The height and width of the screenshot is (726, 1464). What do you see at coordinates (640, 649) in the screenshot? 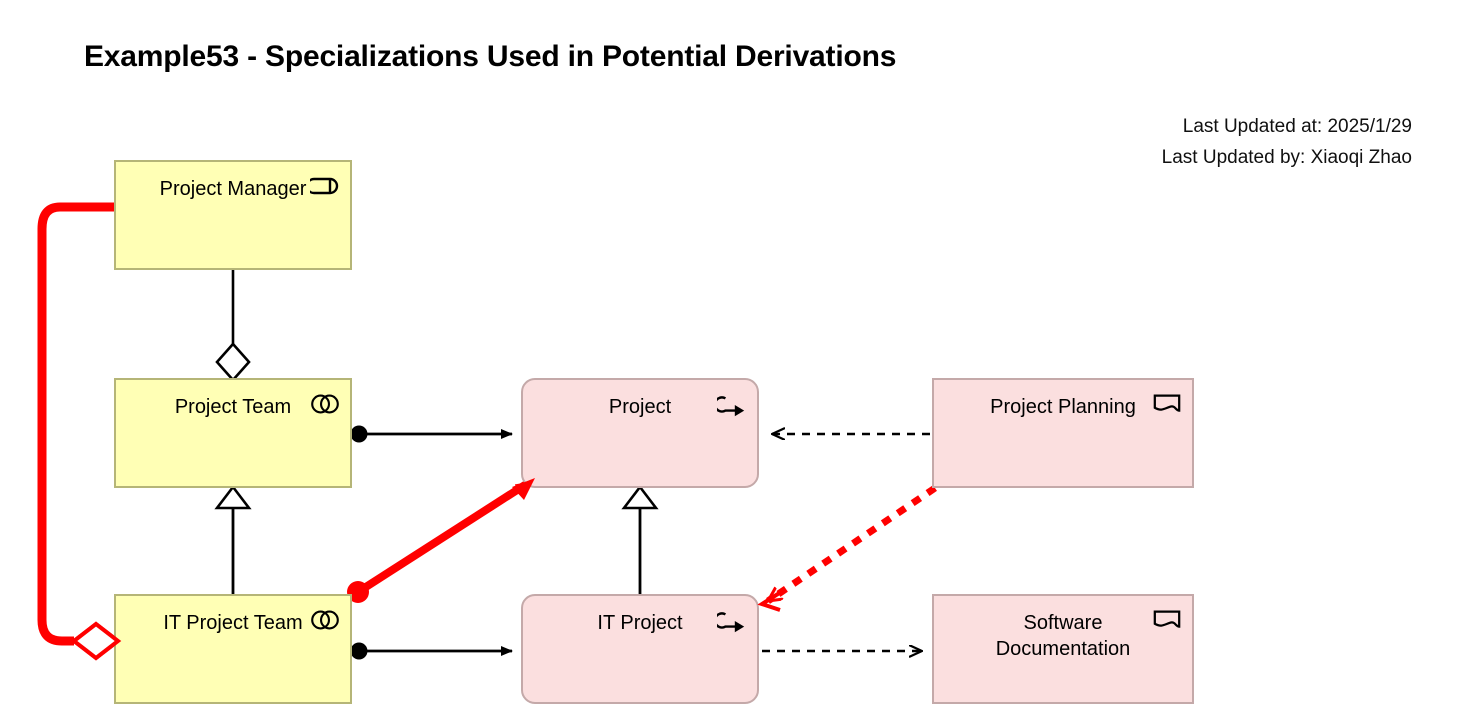
I see `node-it-project: IT Project` at bounding box center [640, 649].